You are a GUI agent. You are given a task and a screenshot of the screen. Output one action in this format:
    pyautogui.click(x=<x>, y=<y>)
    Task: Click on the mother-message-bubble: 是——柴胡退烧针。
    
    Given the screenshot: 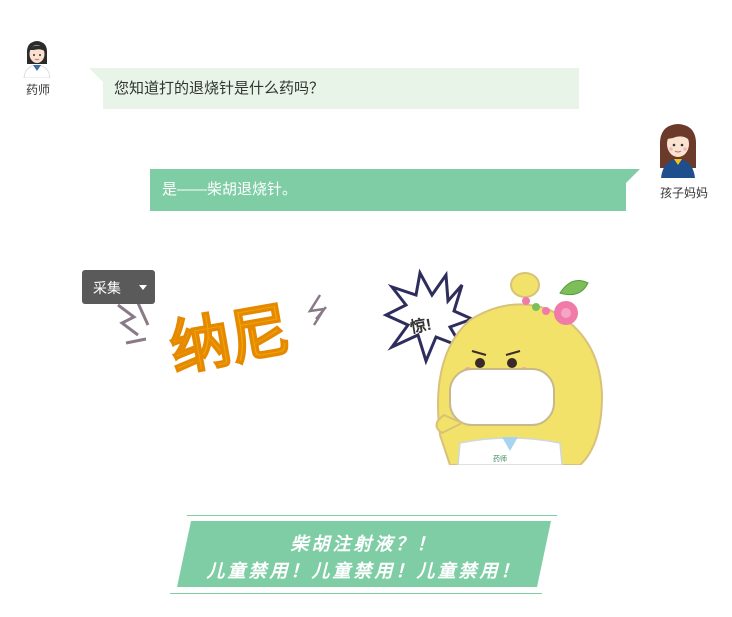 What is the action you would take?
    pyautogui.click(x=388, y=190)
    